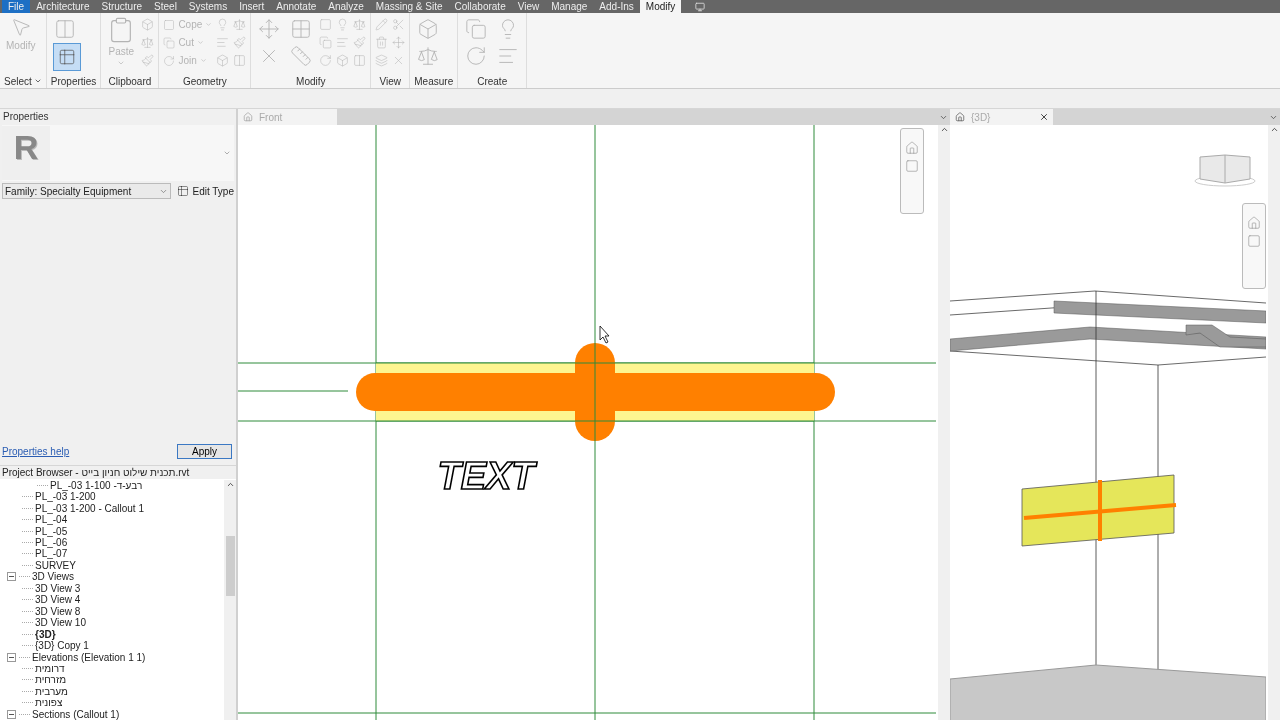  Describe the element at coordinates (122, 6) in the screenshot. I see `ribbon-tab: Structure` at that location.